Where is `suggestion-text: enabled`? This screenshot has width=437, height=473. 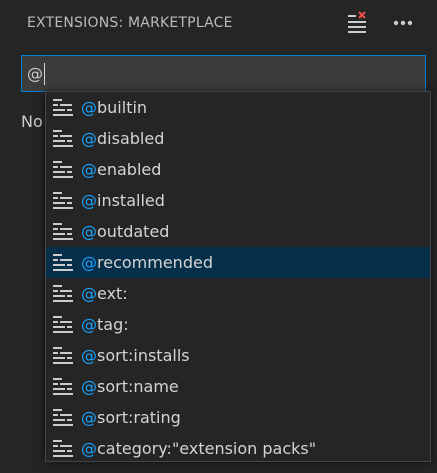 suggestion-text: enabled is located at coordinates (129, 169).